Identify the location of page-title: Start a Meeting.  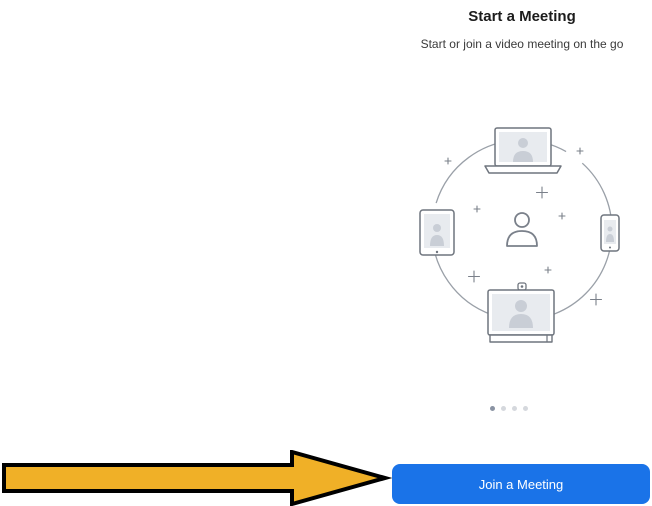
(522, 16).